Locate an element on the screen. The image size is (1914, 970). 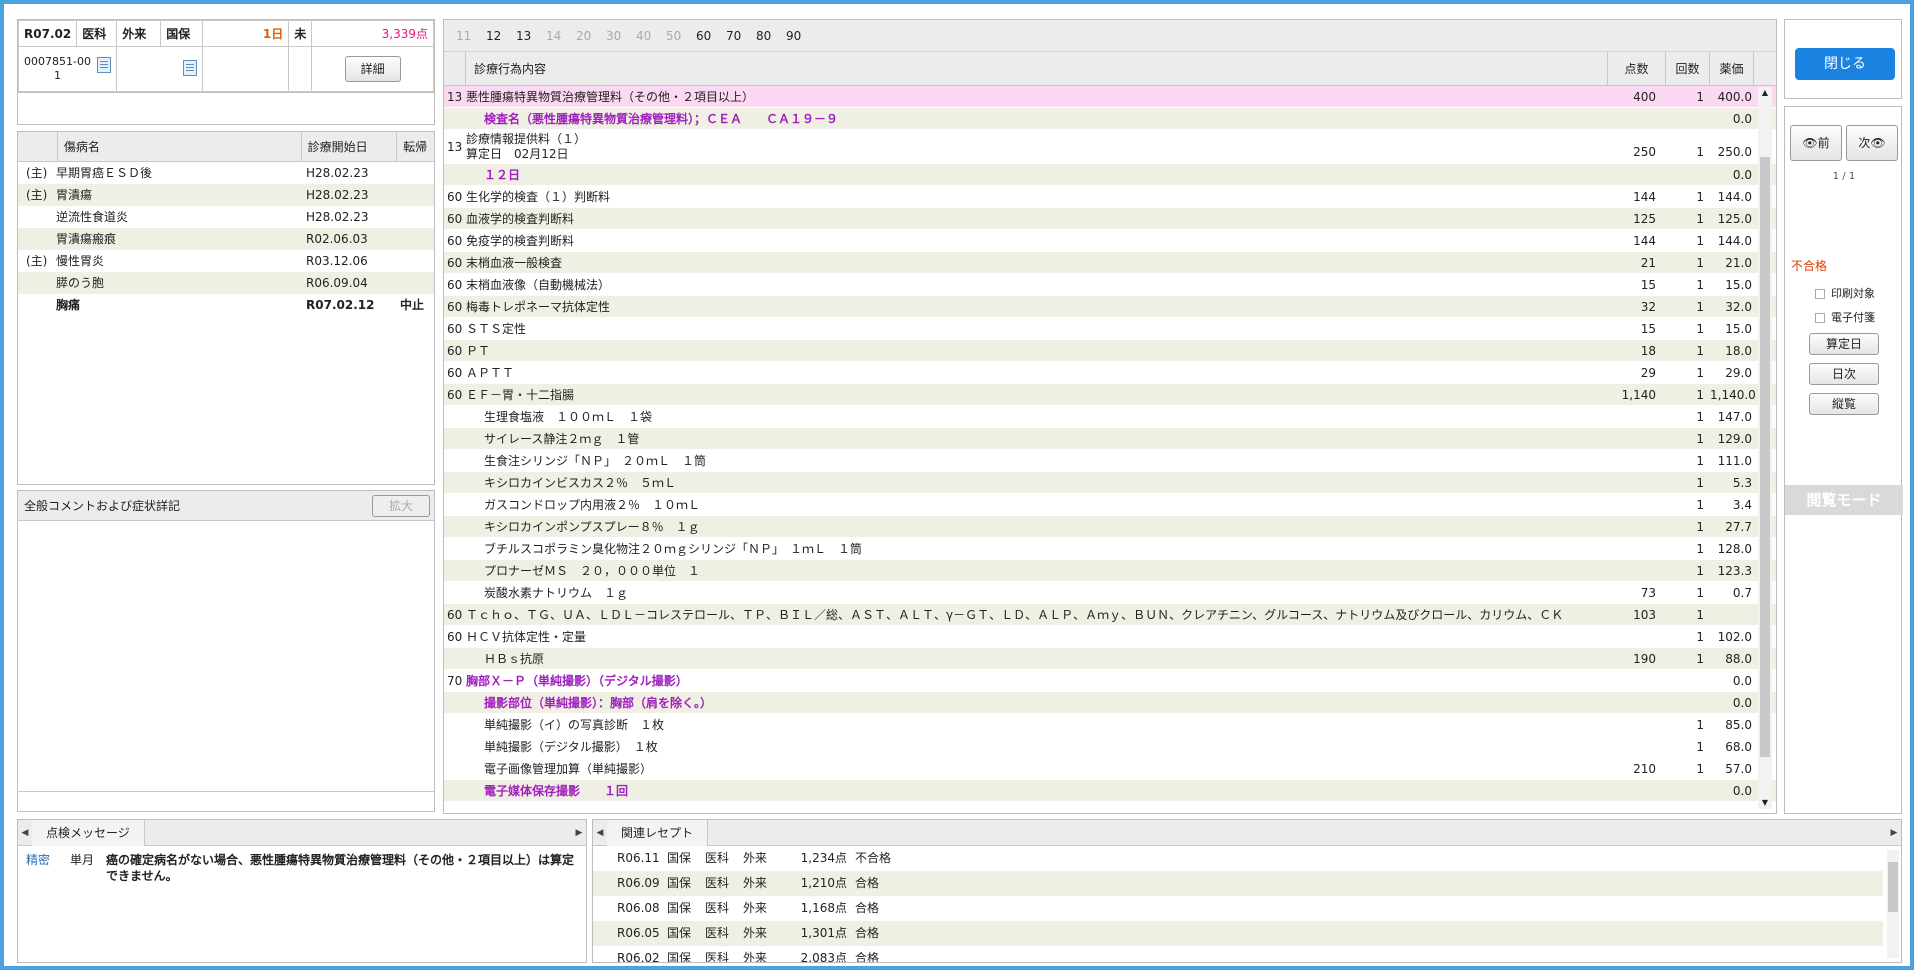
procedure-row: 撮影部位（単純撮影）：胸部（肩を除く。） 0.0 is located at coordinates (1110, 703).